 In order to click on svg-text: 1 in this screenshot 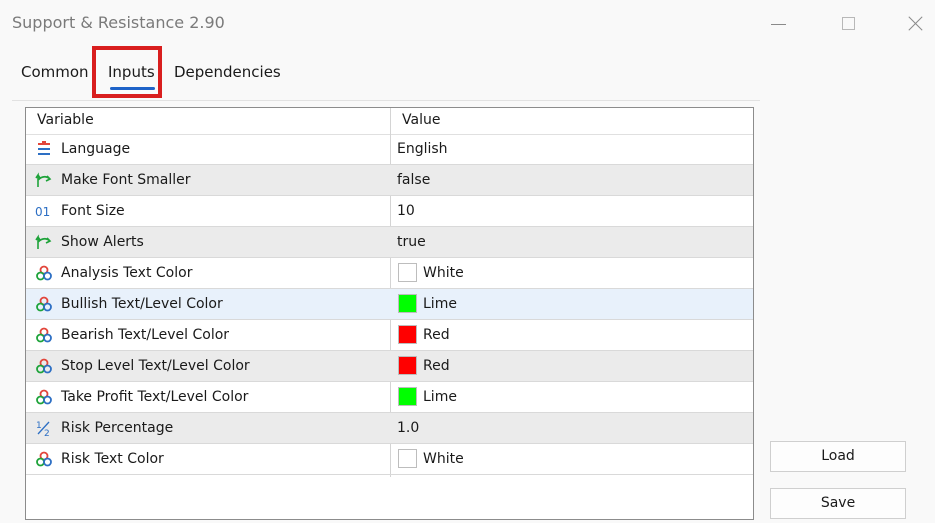, I will do `click(39, 426)`.